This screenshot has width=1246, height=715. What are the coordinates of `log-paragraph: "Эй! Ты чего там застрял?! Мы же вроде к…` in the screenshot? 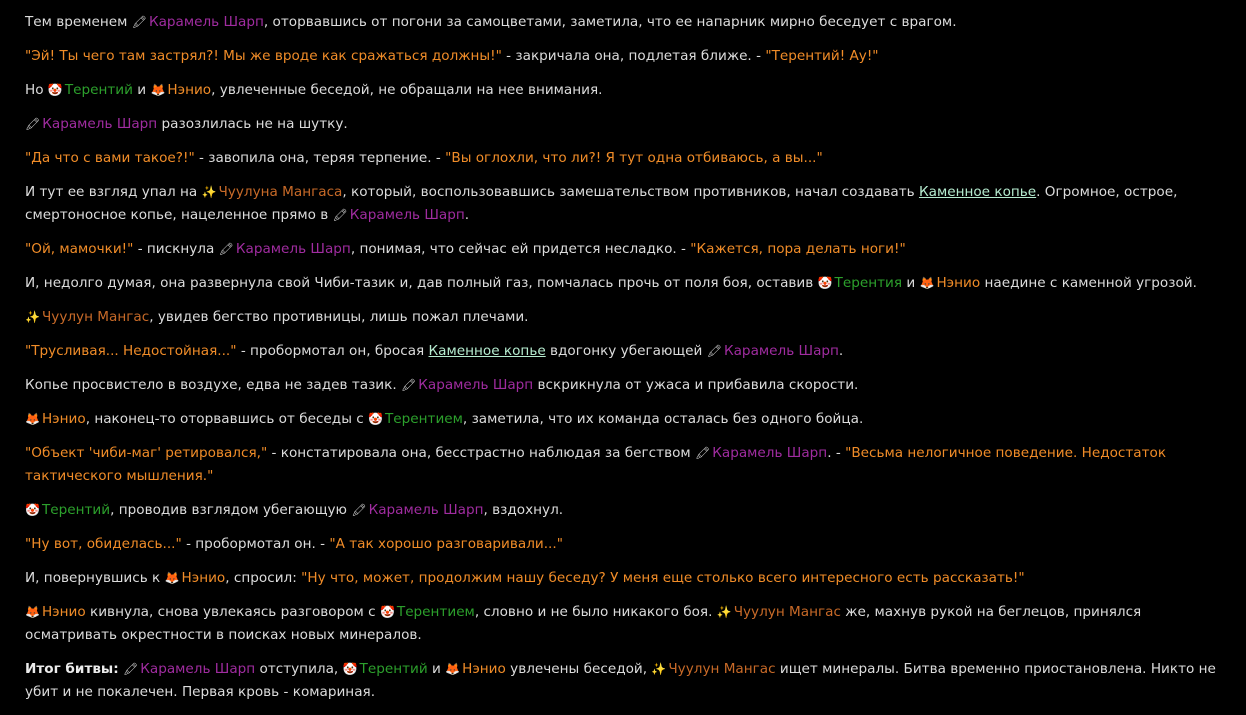 It's located at (625, 56).